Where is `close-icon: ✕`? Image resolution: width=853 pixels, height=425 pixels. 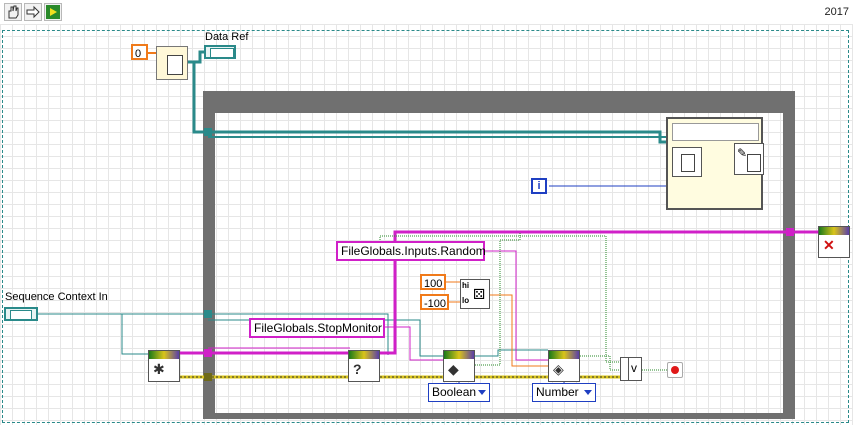 close-icon: ✕ is located at coordinates (829, 245).